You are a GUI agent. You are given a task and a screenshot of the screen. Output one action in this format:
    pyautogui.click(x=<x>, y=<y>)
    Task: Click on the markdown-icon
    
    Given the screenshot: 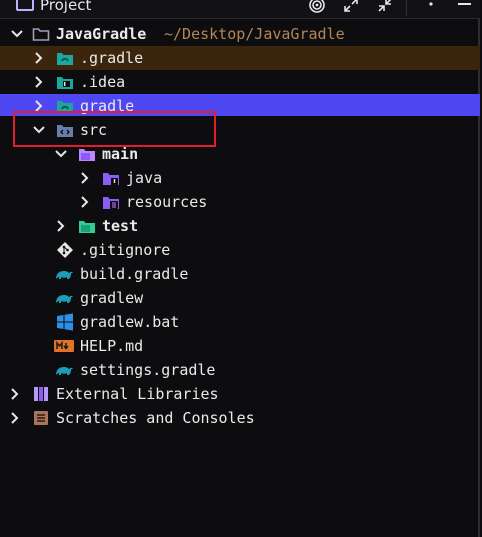 What is the action you would take?
    pyautogui.click(x=64, y=346)
    